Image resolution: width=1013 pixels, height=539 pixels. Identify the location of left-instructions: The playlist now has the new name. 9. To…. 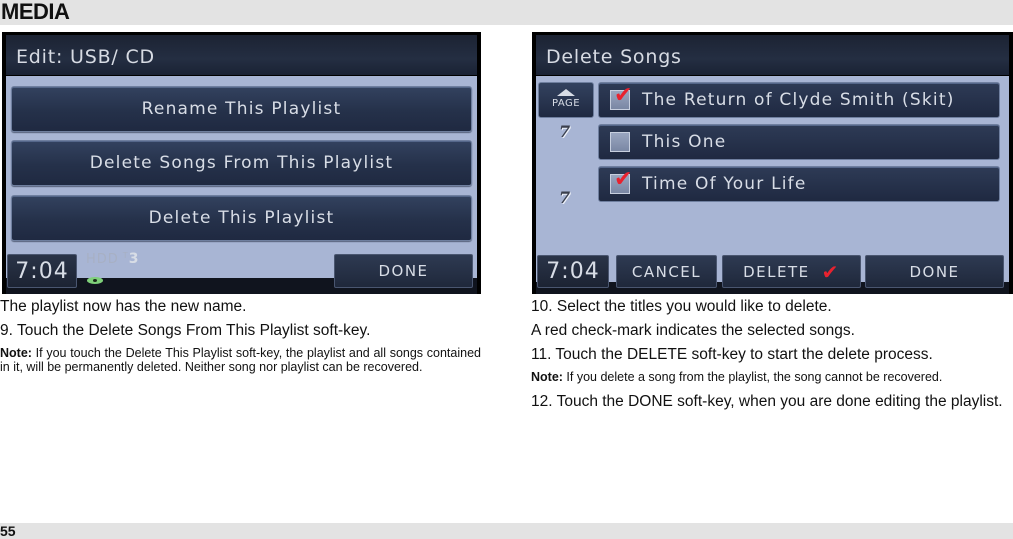
(240, 336).